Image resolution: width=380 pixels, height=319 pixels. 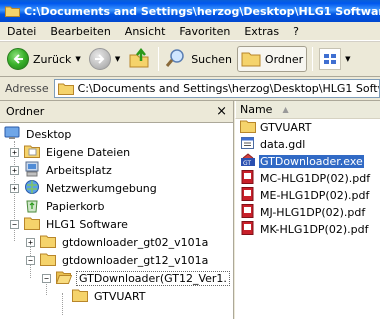 What do you see at coordinates (64, 278) in the screenshot?
I see `folder-open-icon` at bounding box center [64, 278].